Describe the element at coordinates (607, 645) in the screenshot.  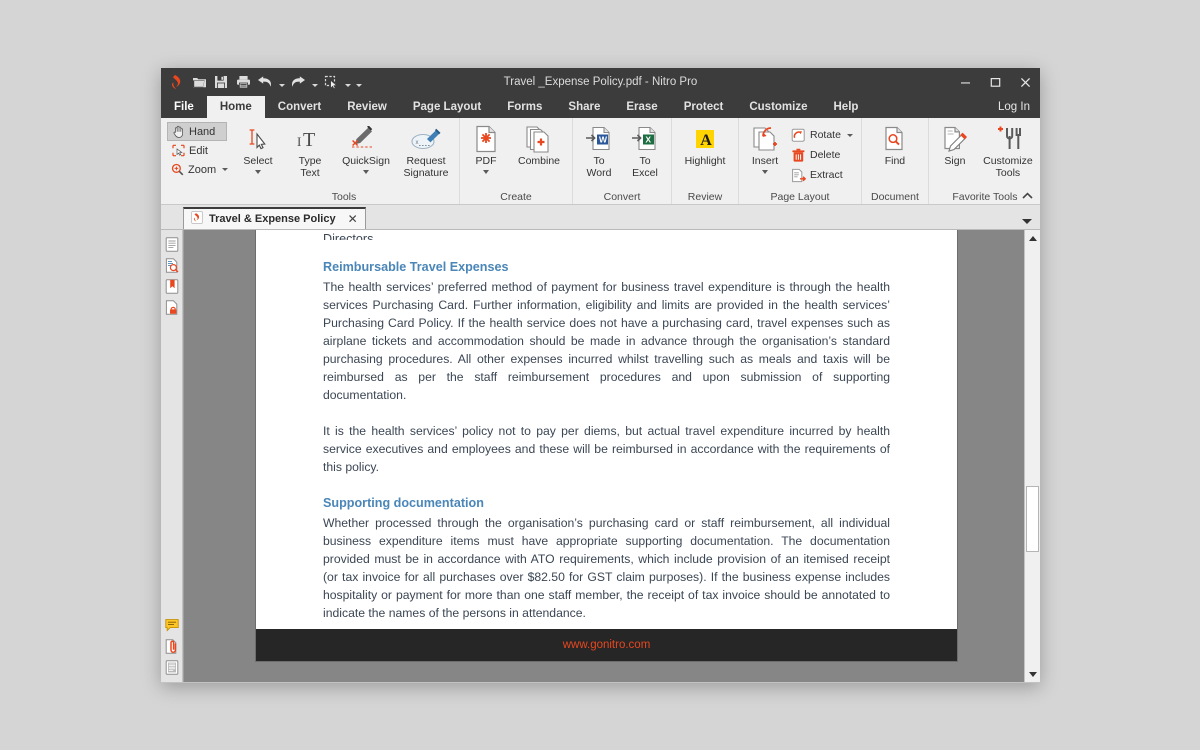
I see `footer-url: www.gonitro.com` at that location.